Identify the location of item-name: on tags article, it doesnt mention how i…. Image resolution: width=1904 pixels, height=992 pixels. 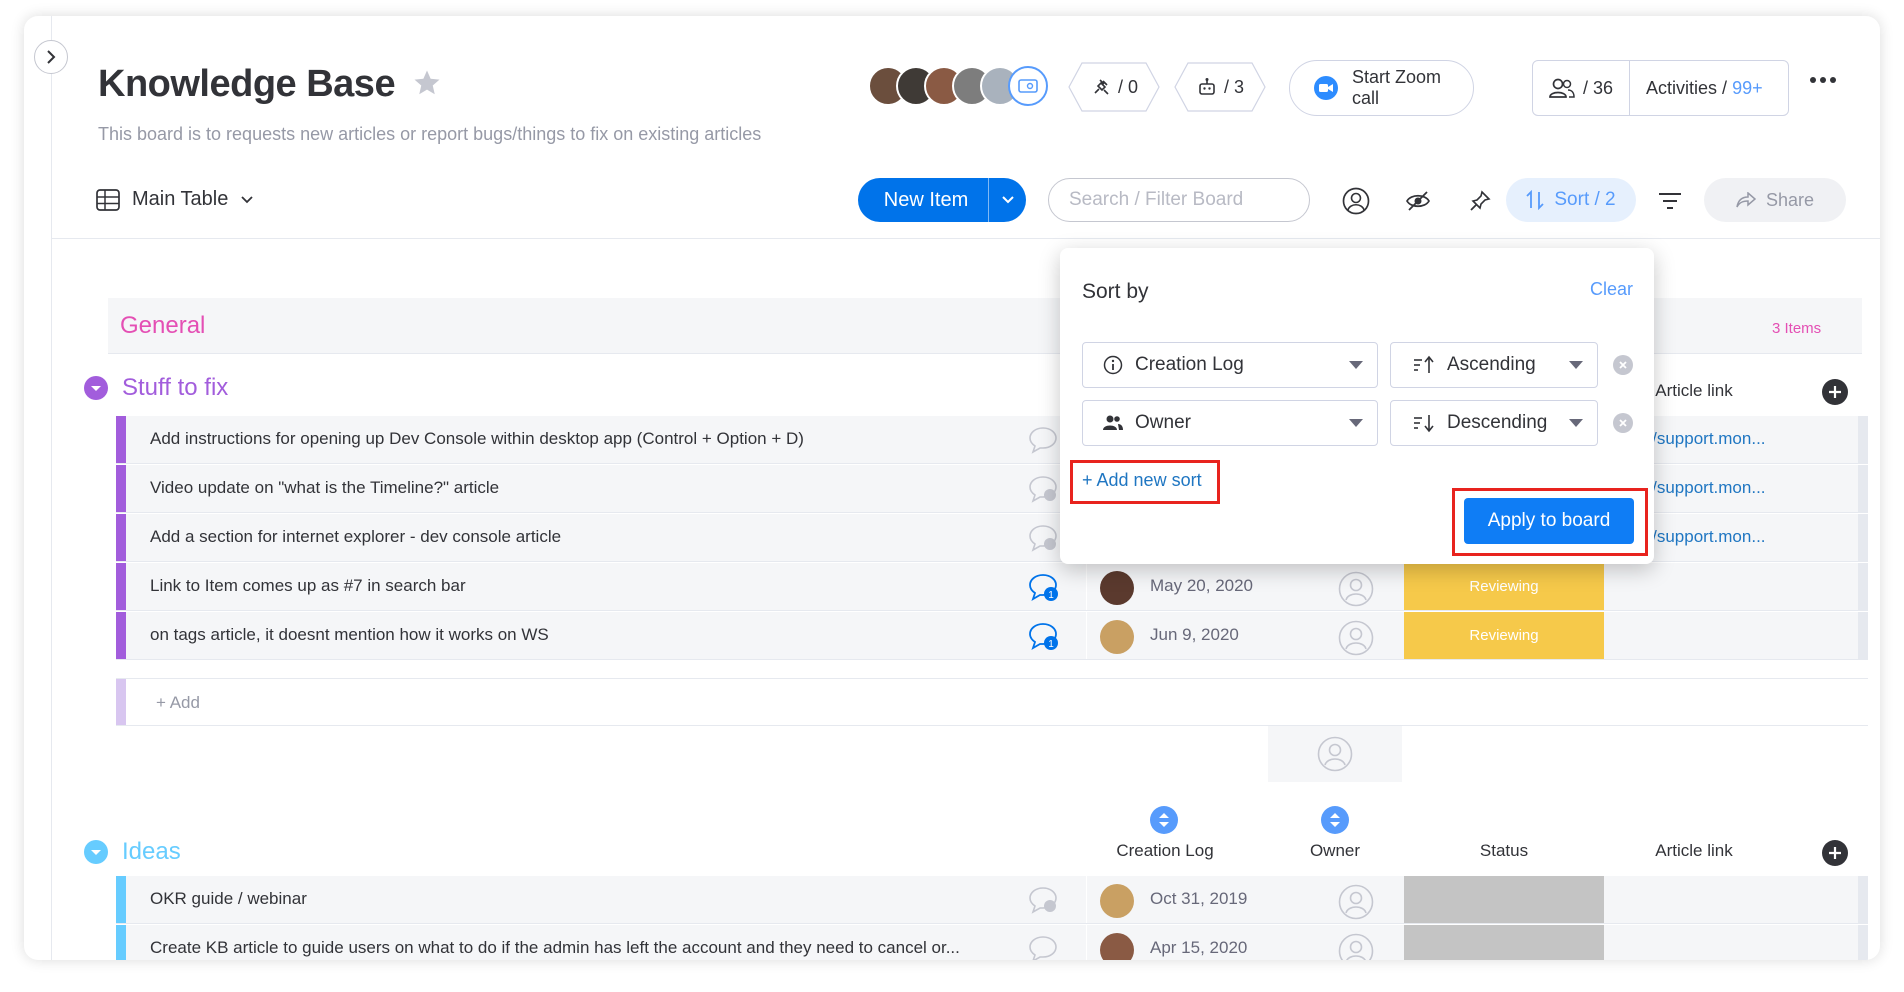
(349, 635).